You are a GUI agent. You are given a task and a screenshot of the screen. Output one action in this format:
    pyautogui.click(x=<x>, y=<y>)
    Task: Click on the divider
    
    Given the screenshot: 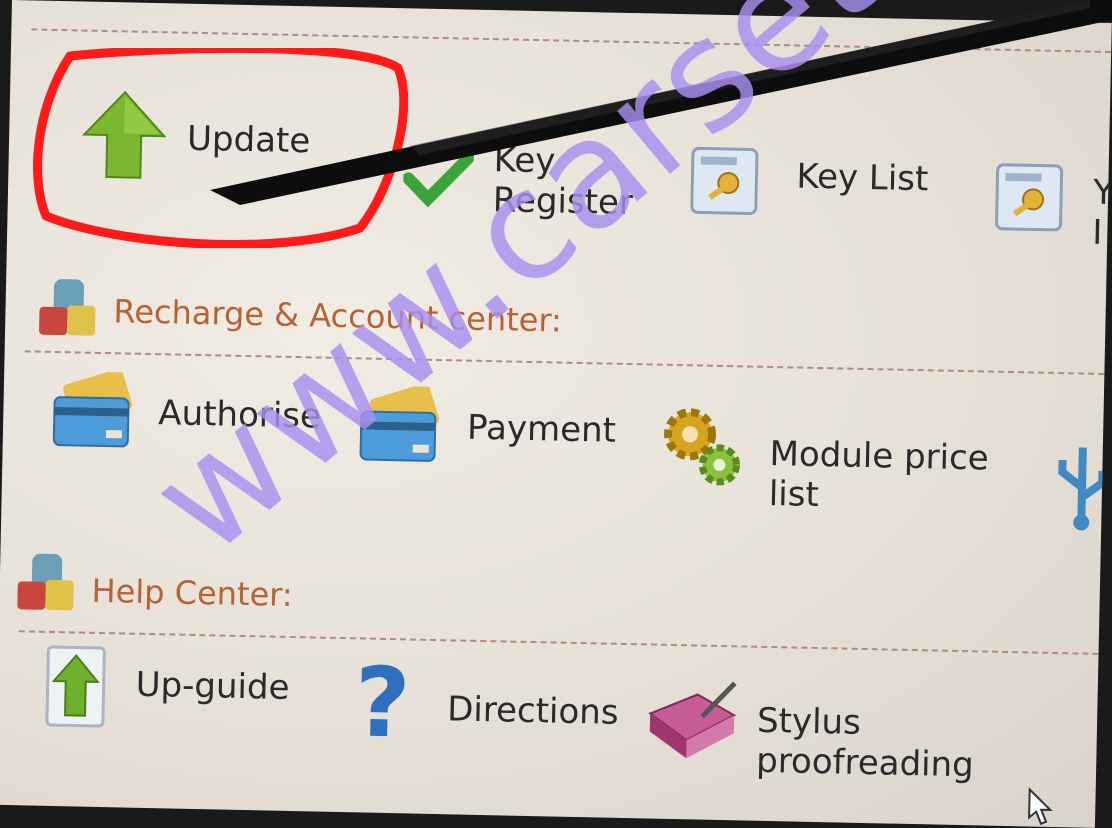 What is the action you would take?
    pyautogui.click(x=568, y=363)
    